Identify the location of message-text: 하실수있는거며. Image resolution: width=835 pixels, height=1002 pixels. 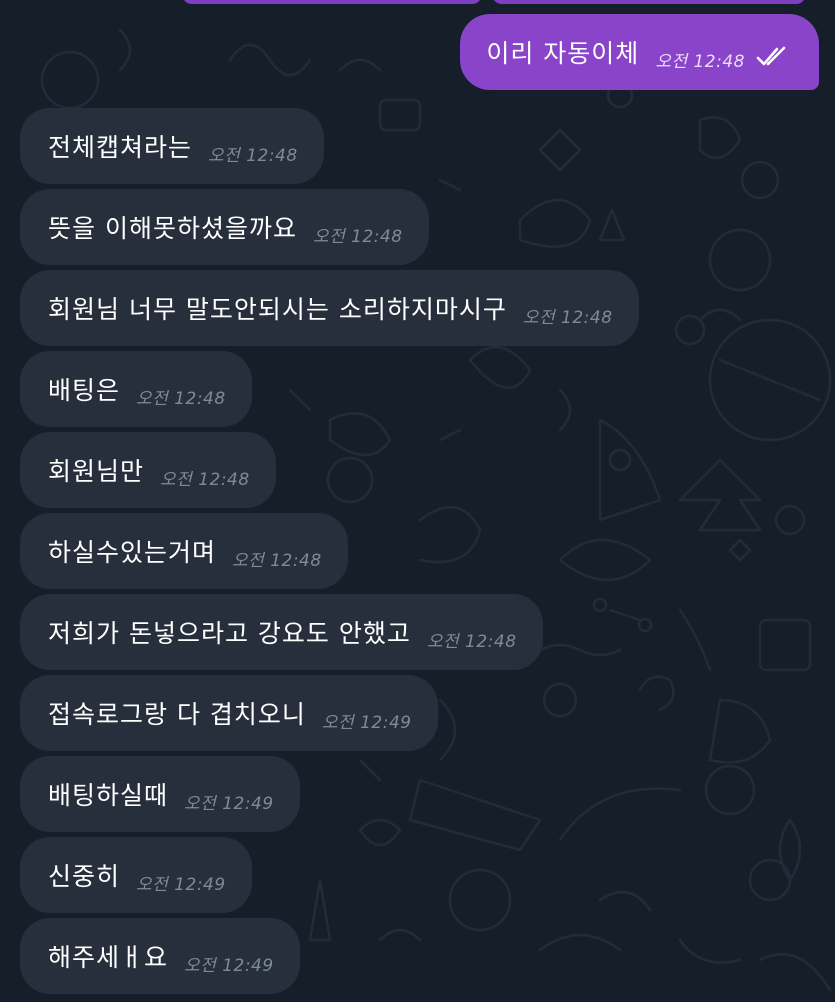
(132, 552).